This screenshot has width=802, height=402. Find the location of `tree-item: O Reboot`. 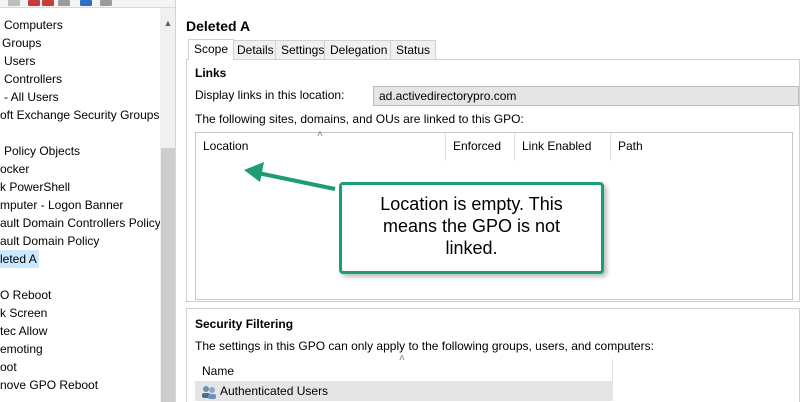

tree-item: O Reboot is located at coordinates (25, 295).